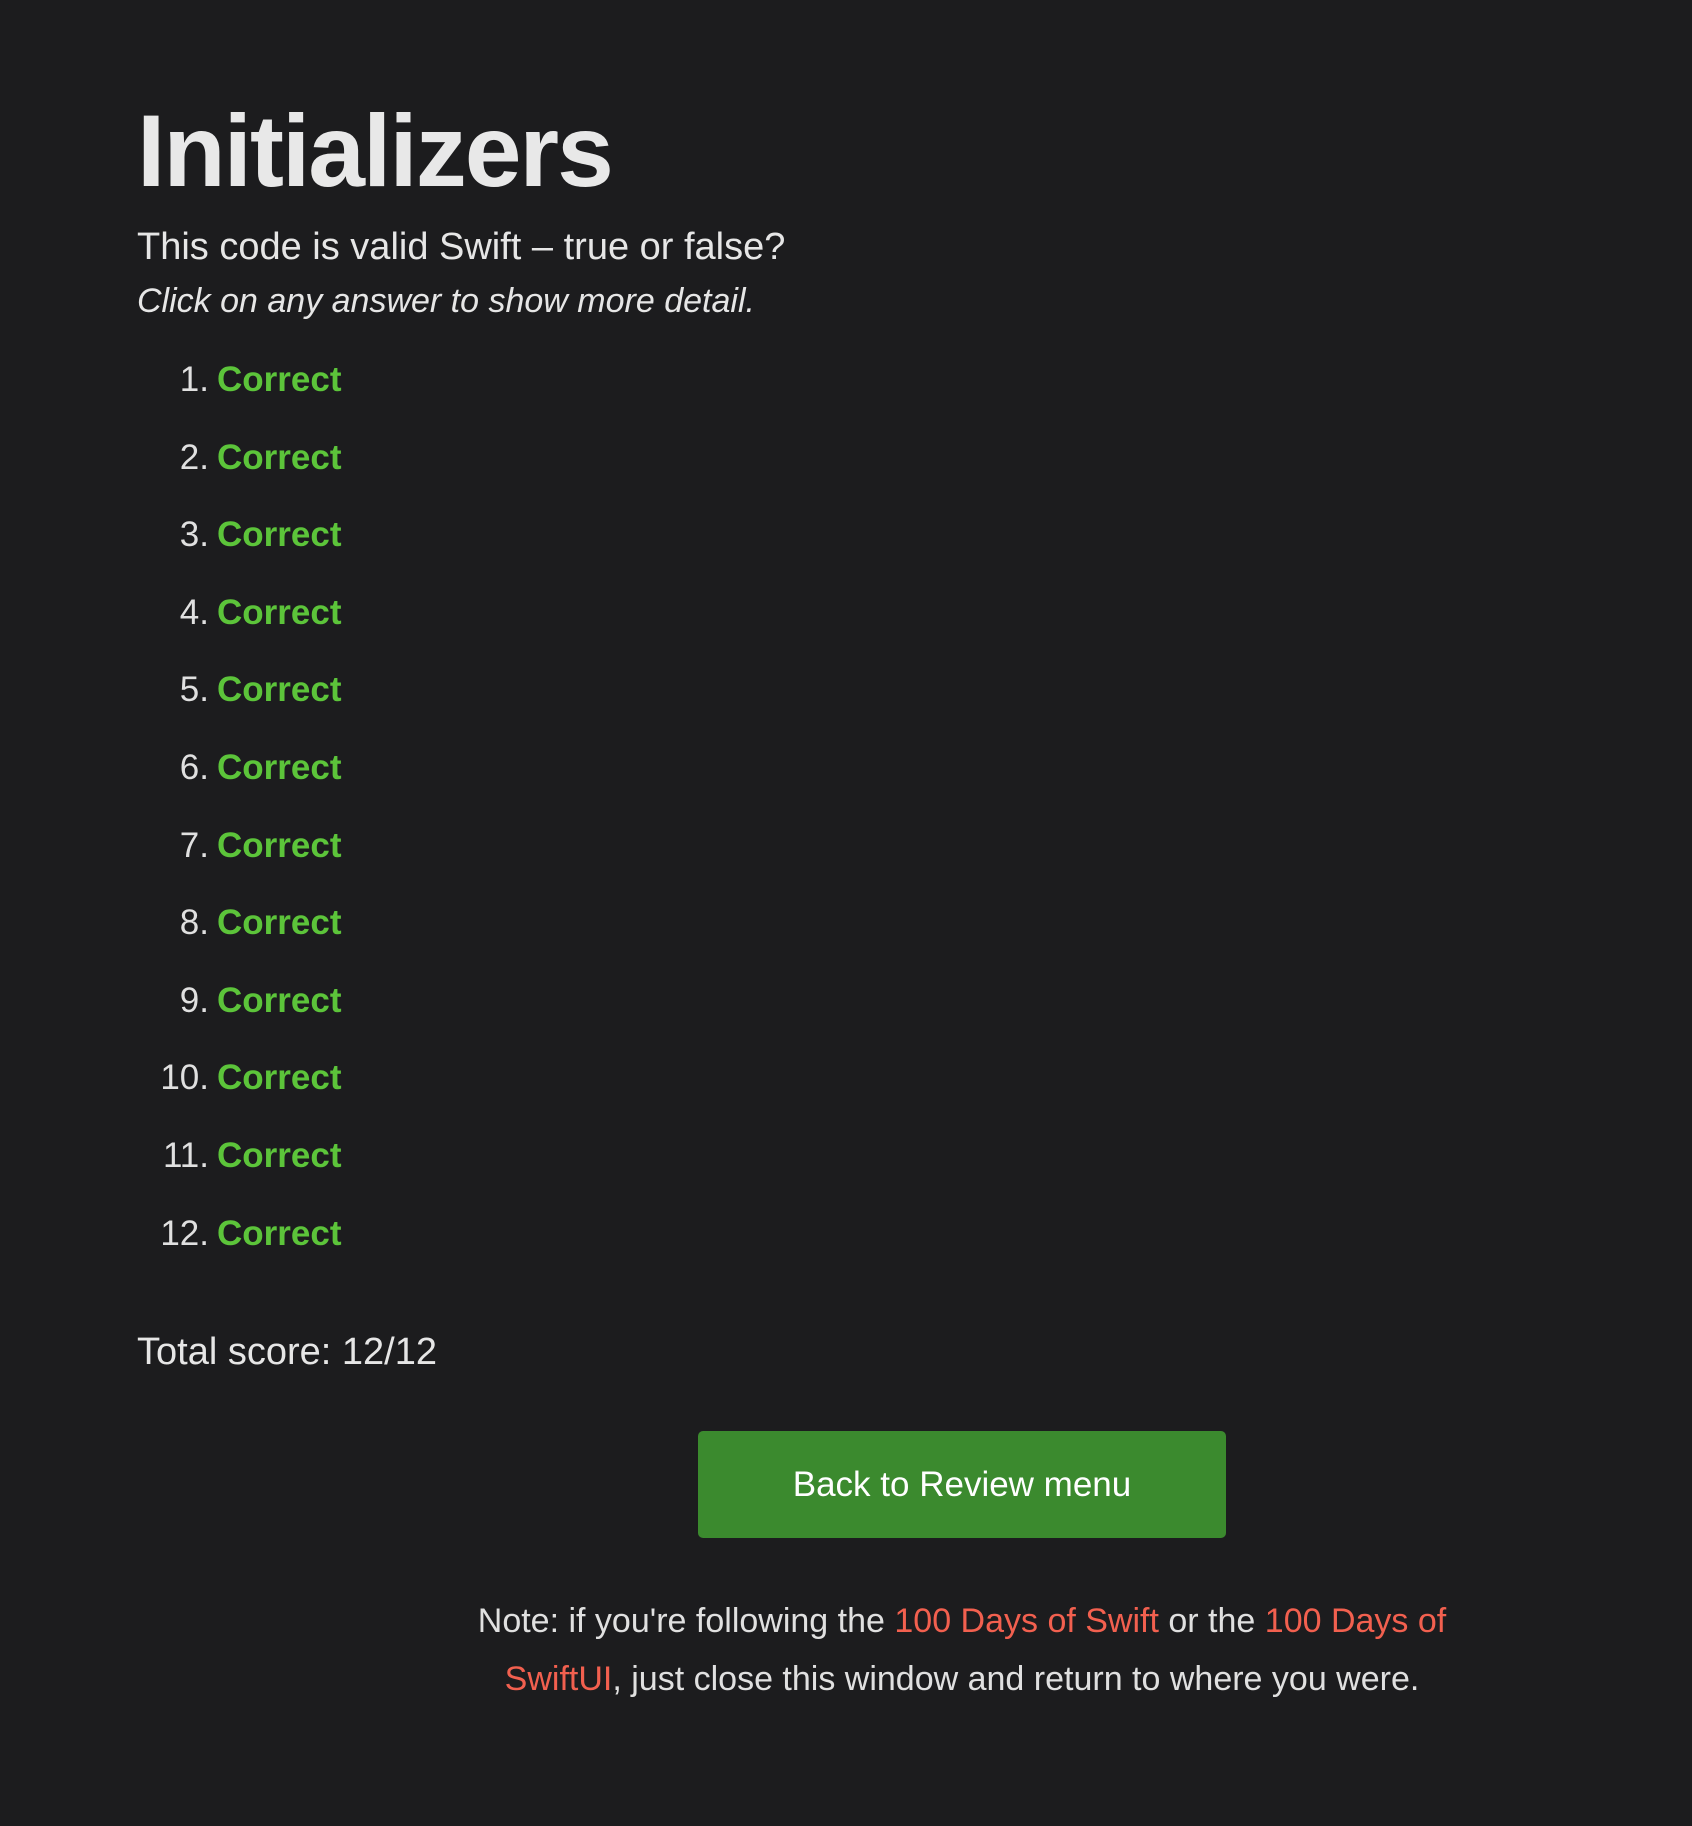  Describe the element at coordinates (194, 535) in the screenshot. I see `answer-number: 3.` at that location.